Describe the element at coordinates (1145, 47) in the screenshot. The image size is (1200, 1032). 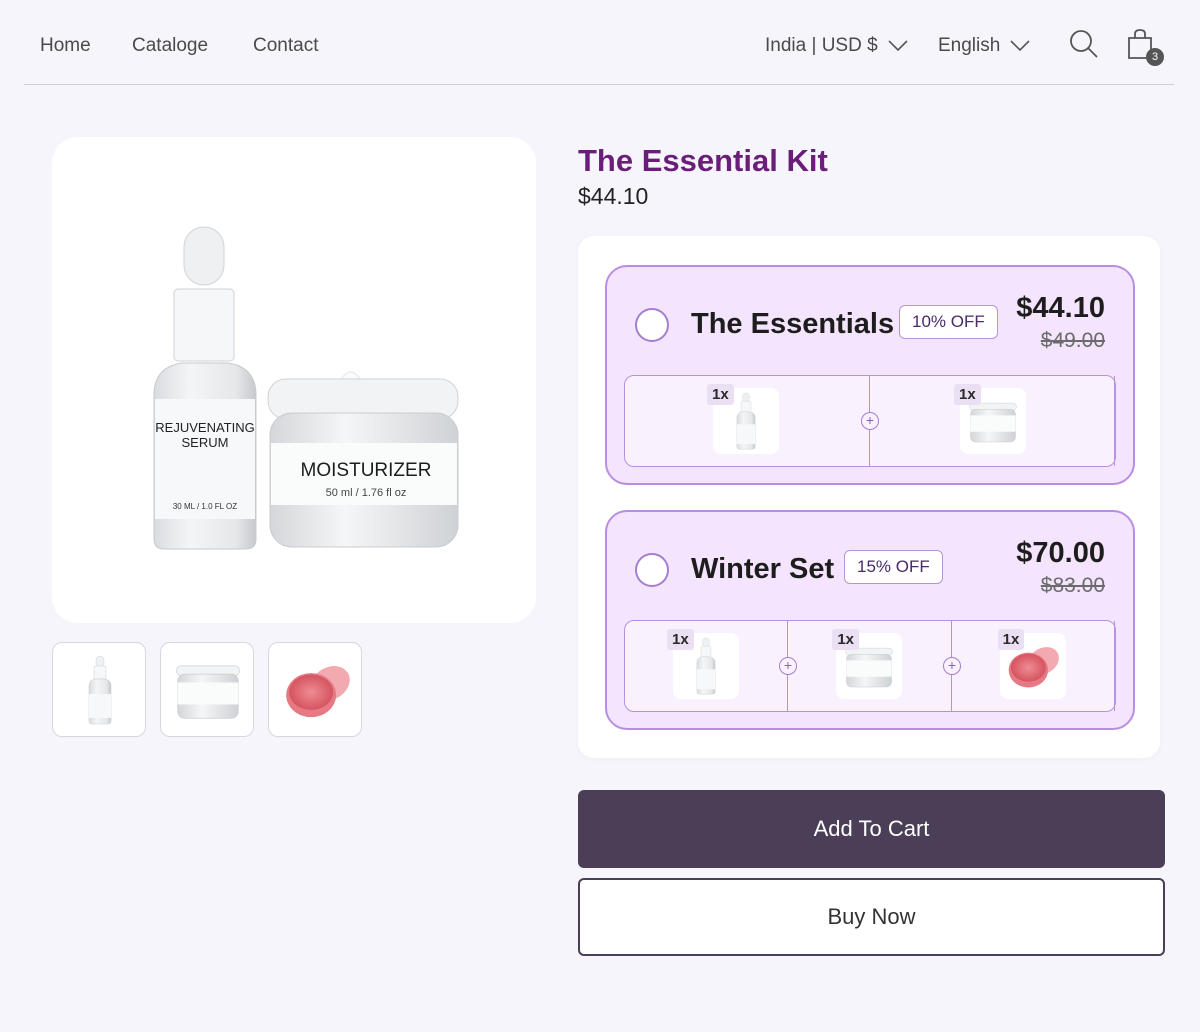
I see `cart-button: 3` at that location.